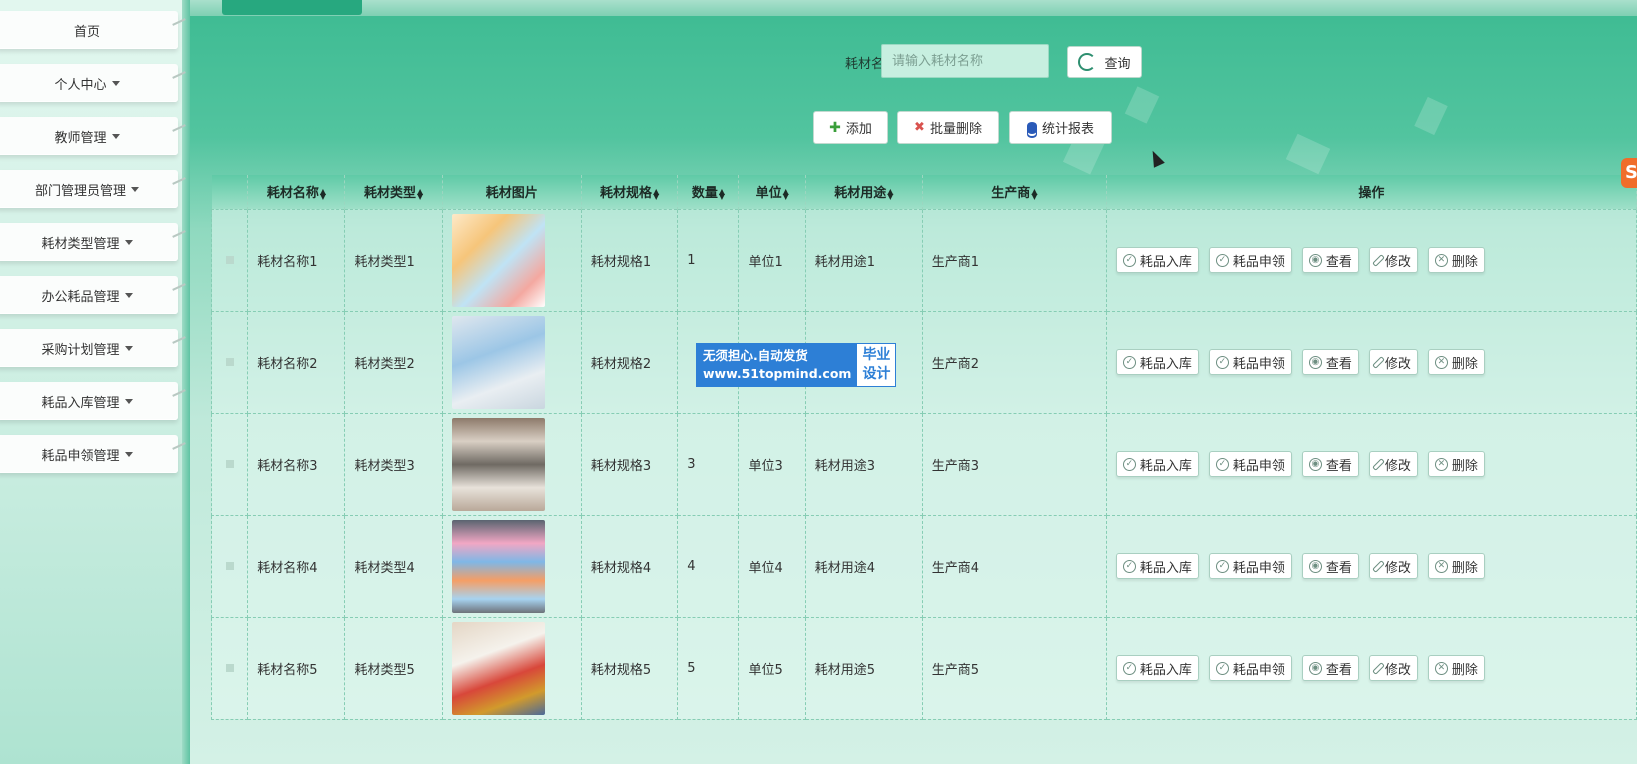 The width and height of the screenshot is (1637, 764). Describe the element at coordinates (708, 192) in the screenshot. I see `column-header: 数量▲ ▼` at that location.